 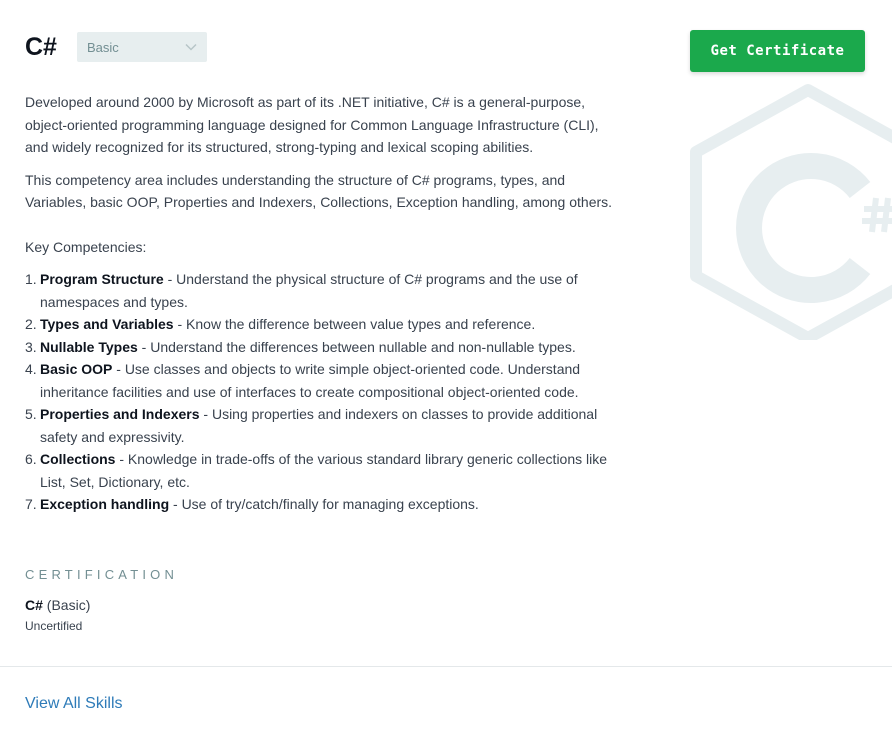 I want to click on list-item-number: 6., so click(x=31, y=459).